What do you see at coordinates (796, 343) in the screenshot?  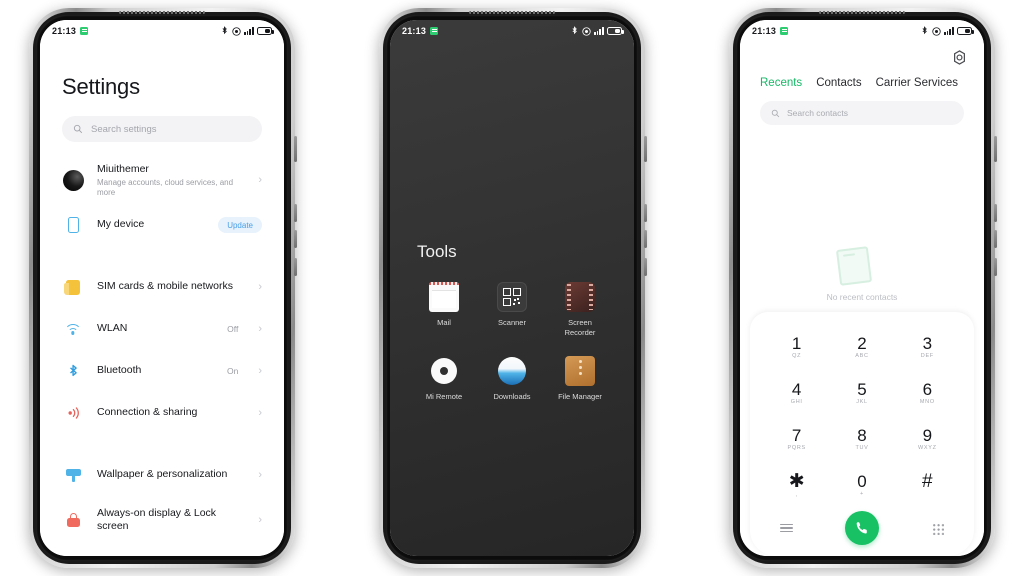 I see `key-digit: 1` at bounding box center [796, 343].